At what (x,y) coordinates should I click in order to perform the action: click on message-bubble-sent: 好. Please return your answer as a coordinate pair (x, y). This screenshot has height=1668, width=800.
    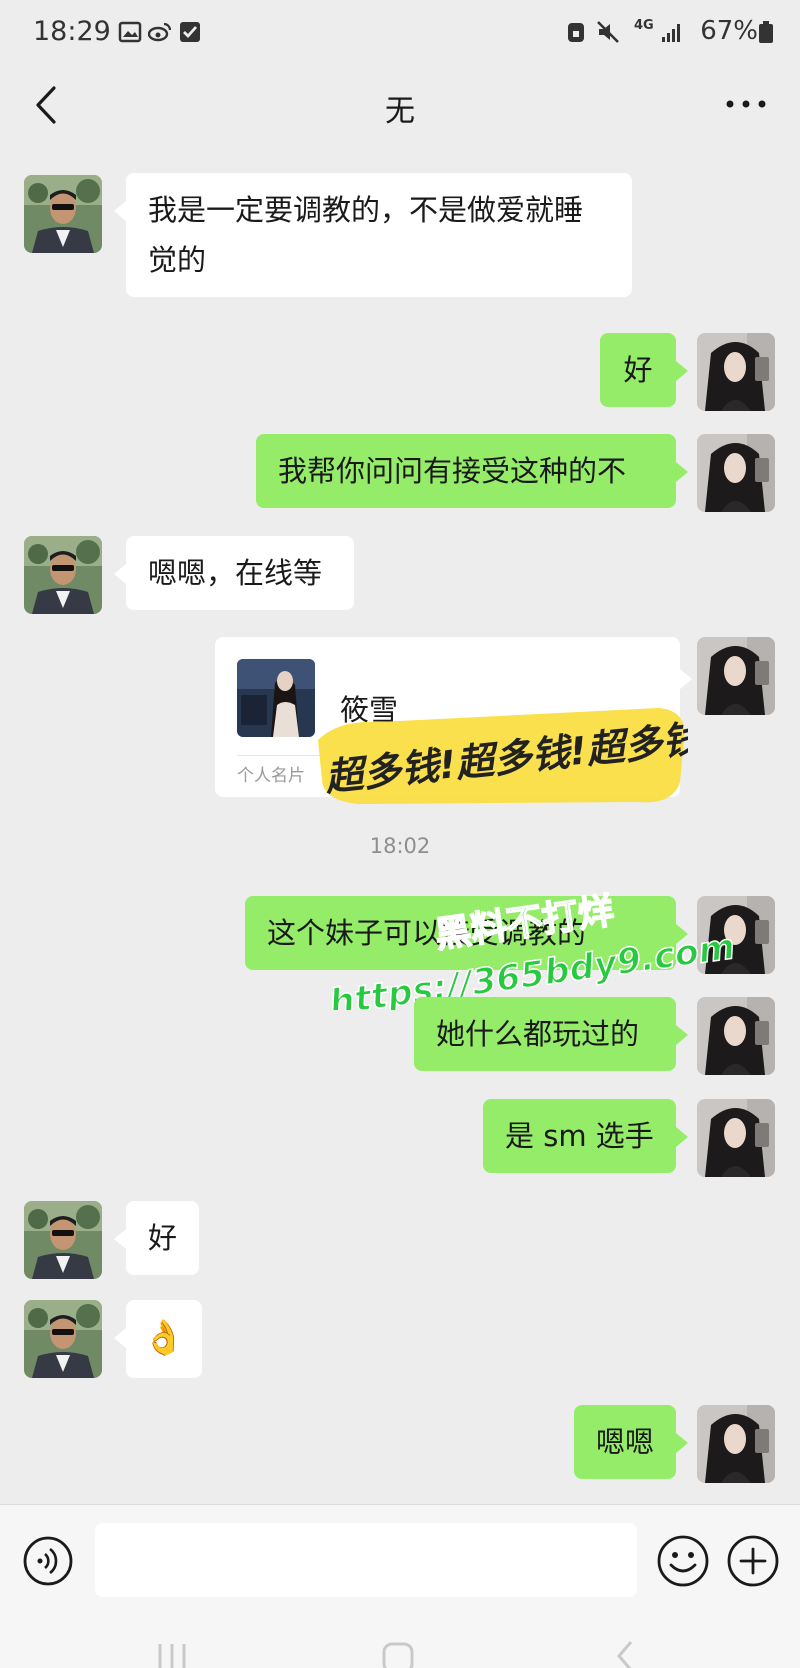
    Looking at the image, I should click on (644, 370).